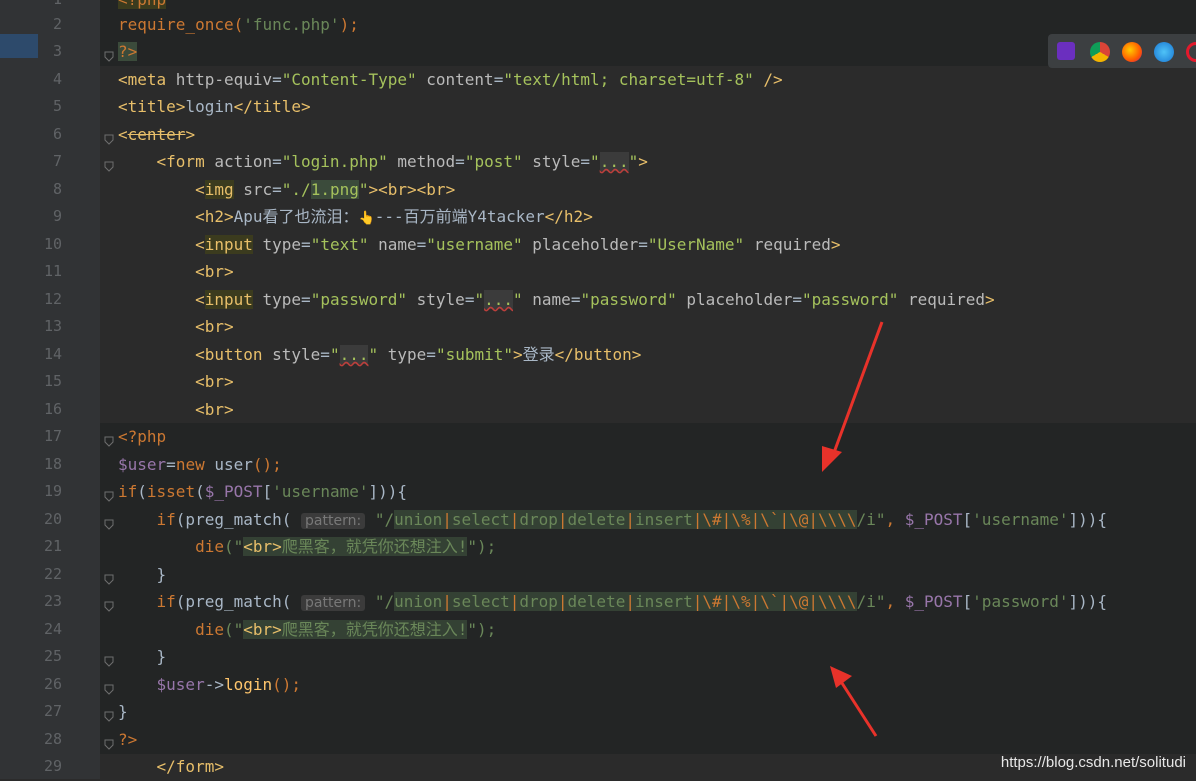 The height and width of the screenshot is (781, 1196). I want to click on annotation-arrows, so click(853, 529).